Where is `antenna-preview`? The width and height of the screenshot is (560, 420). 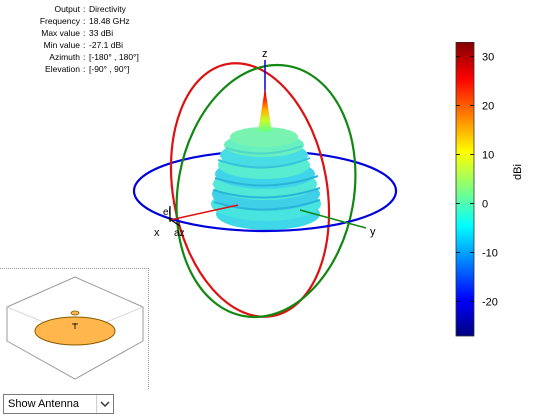 antenna-preview is located at coordinates (75, 328).